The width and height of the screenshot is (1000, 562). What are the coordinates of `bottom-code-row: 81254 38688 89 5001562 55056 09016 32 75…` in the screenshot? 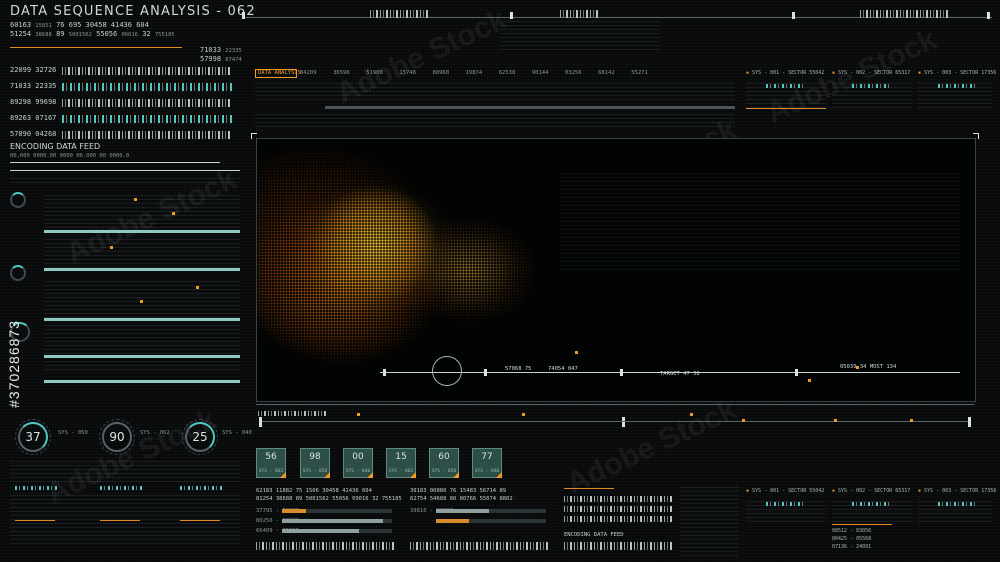 It's located at (329, 499).